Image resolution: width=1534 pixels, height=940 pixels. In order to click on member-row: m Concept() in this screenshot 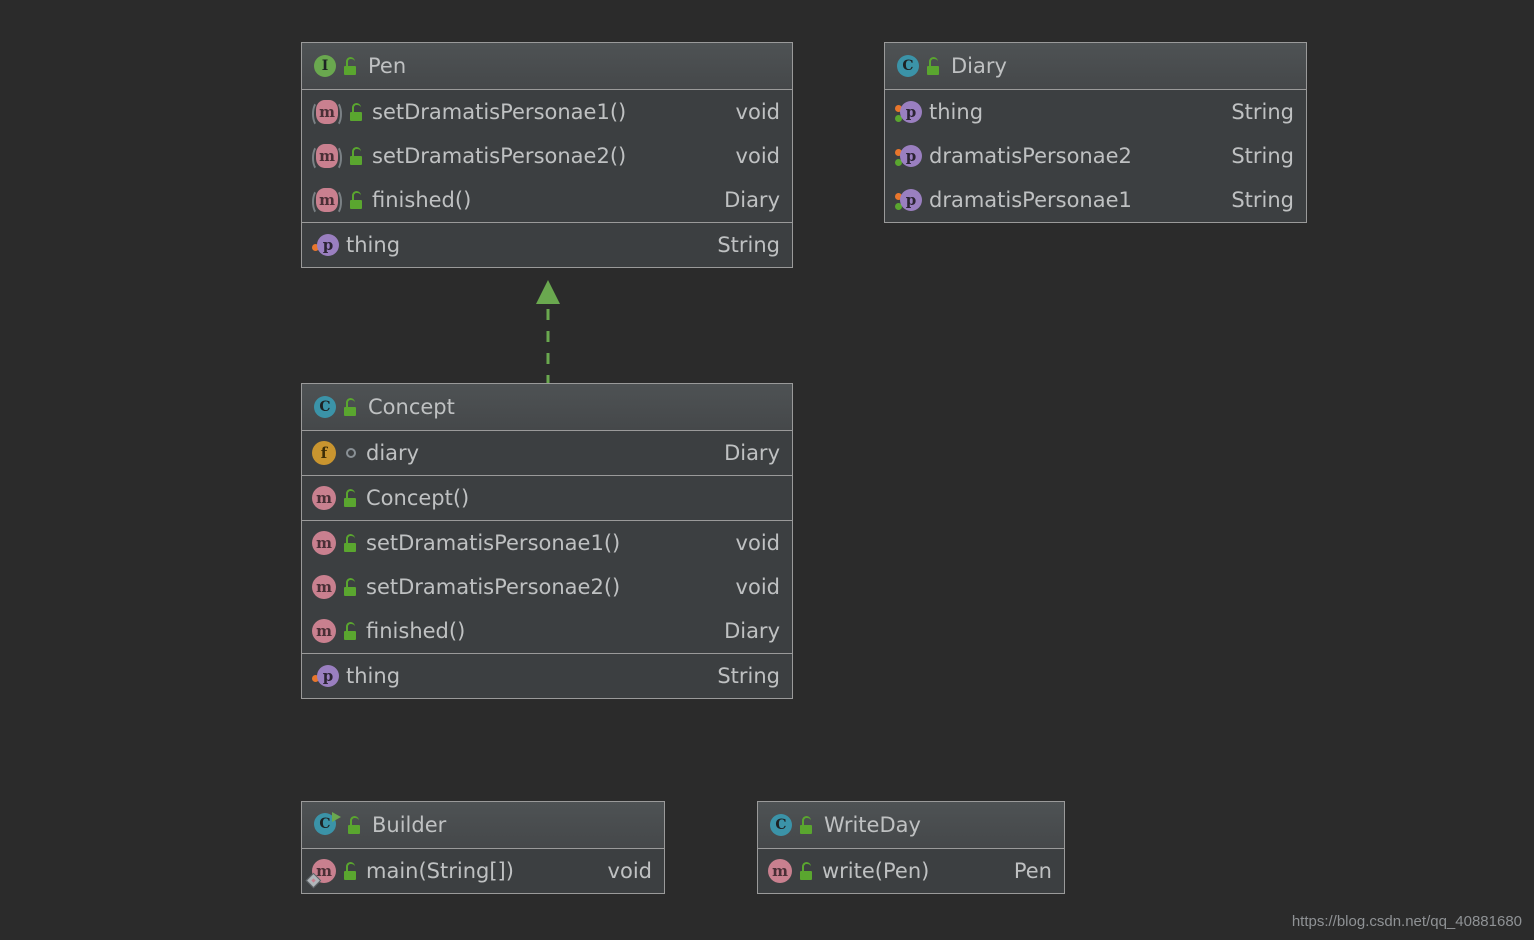, I will do `click(547, 498)`.